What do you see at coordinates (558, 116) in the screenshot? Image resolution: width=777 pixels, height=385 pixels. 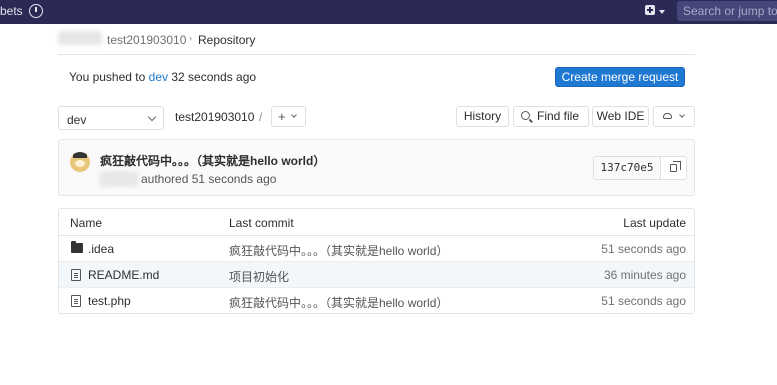 I see `find-file-label: Find file` at bounding box center [558, 116].